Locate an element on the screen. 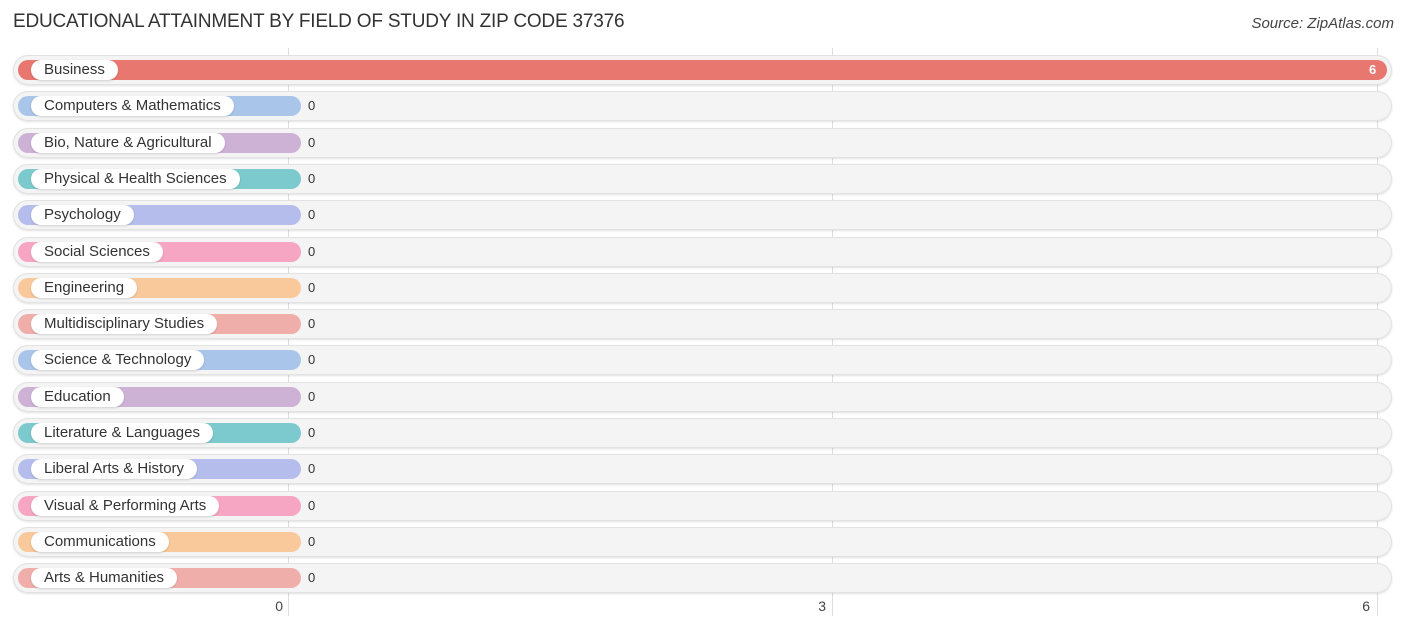 Image resolution: width=1406 pixels, height=631 pixels. category-label: Bio, Nature & Agricultural is located at coordinates (128, 143).